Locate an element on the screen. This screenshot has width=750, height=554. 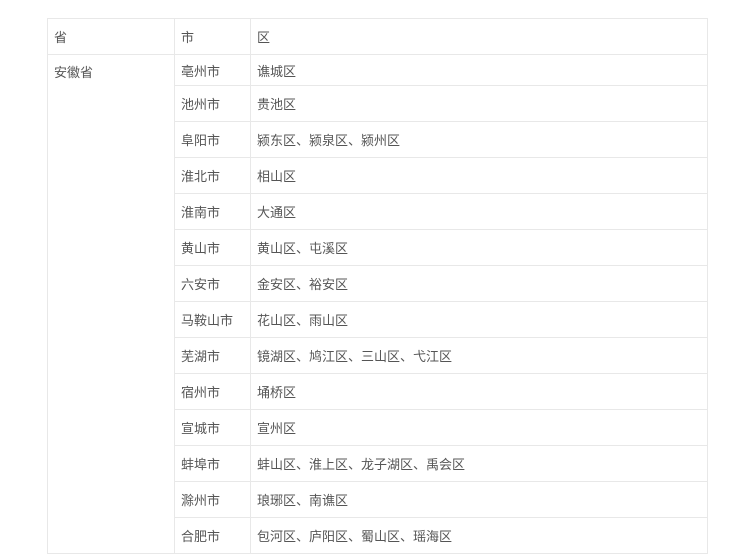
district-cell: 大通区 is located at coordinates (479, 211).